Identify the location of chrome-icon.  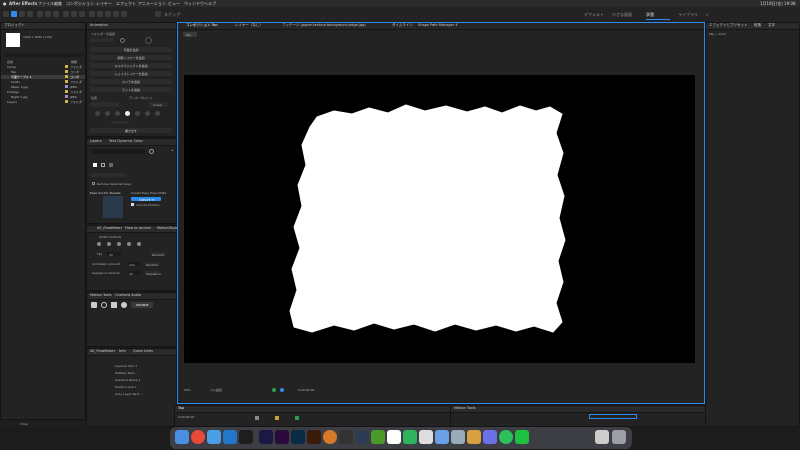
(198, 437).